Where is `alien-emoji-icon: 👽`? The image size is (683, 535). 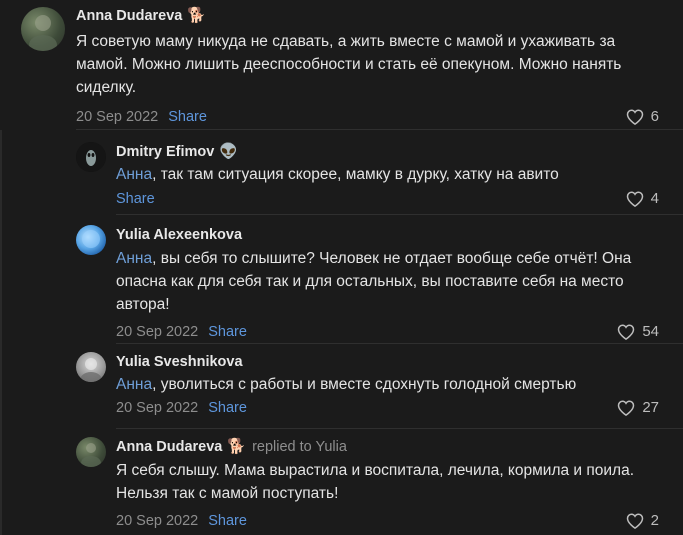 alien-emoji-icon: 👽 is located at coordinates (228, 151).